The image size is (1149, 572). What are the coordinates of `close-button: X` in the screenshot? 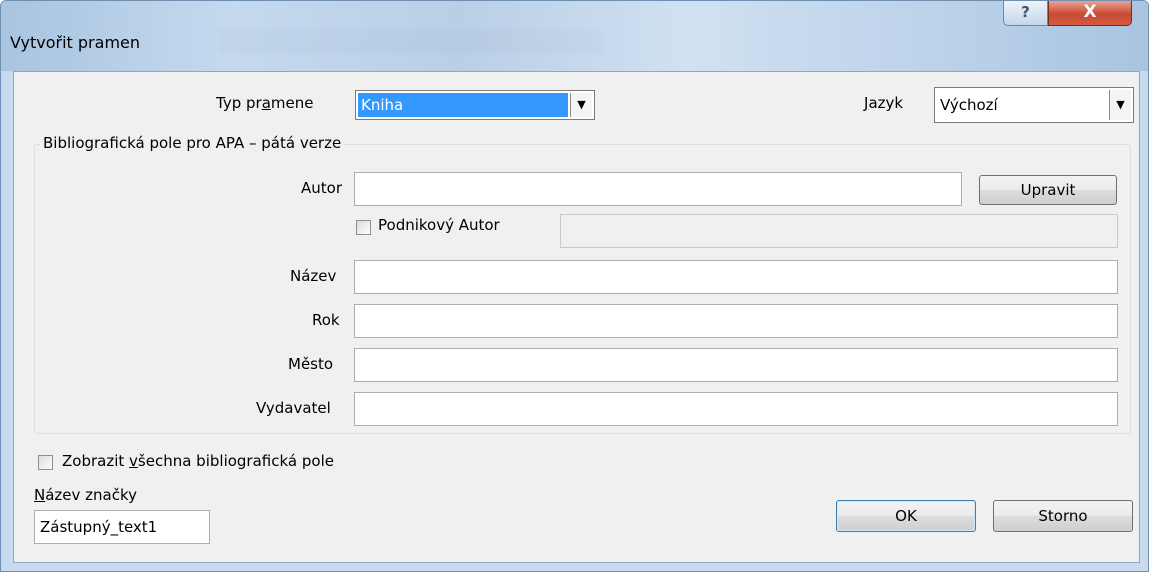 It's located at (1090, 13).